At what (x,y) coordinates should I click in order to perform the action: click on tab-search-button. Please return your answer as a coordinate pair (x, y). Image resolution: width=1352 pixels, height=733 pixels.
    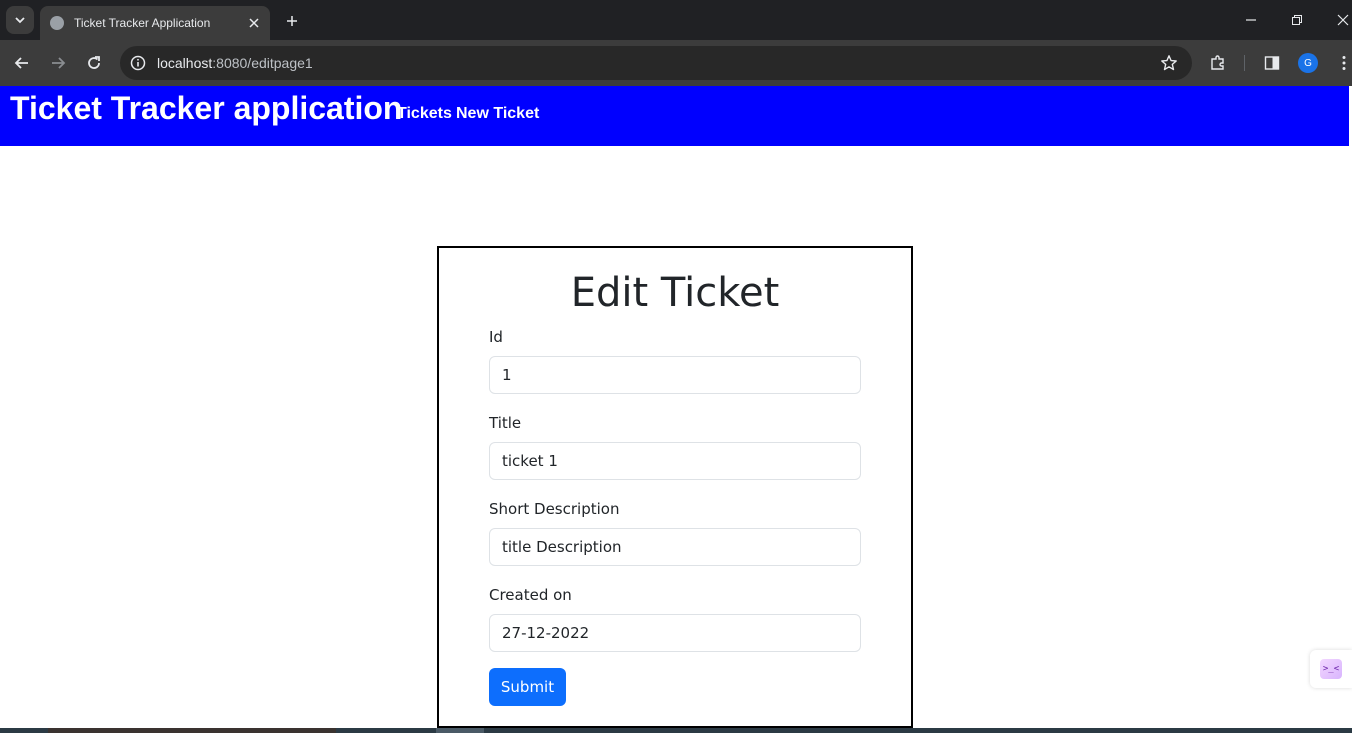
    Looking at the image, I should click on (20, 20).